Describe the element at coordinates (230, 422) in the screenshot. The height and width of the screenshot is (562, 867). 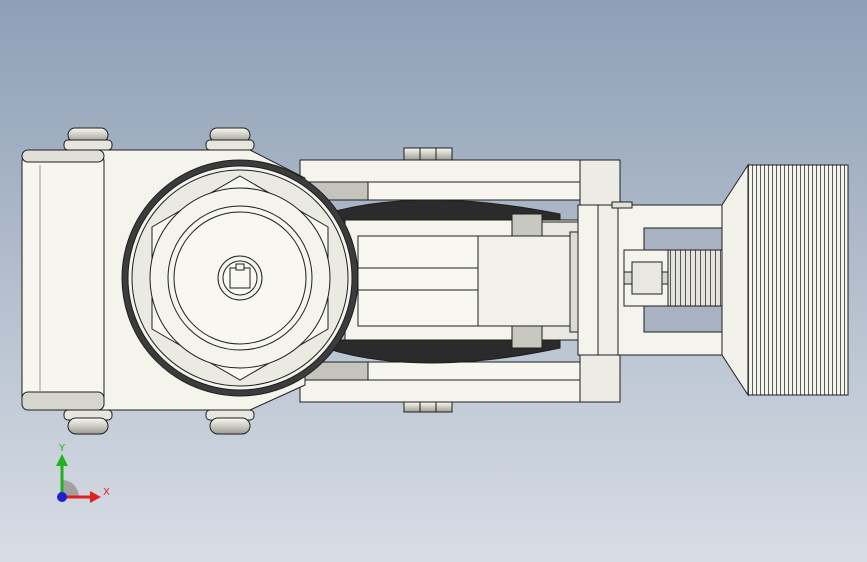
I see `bolt-bottom-mid` at that location.